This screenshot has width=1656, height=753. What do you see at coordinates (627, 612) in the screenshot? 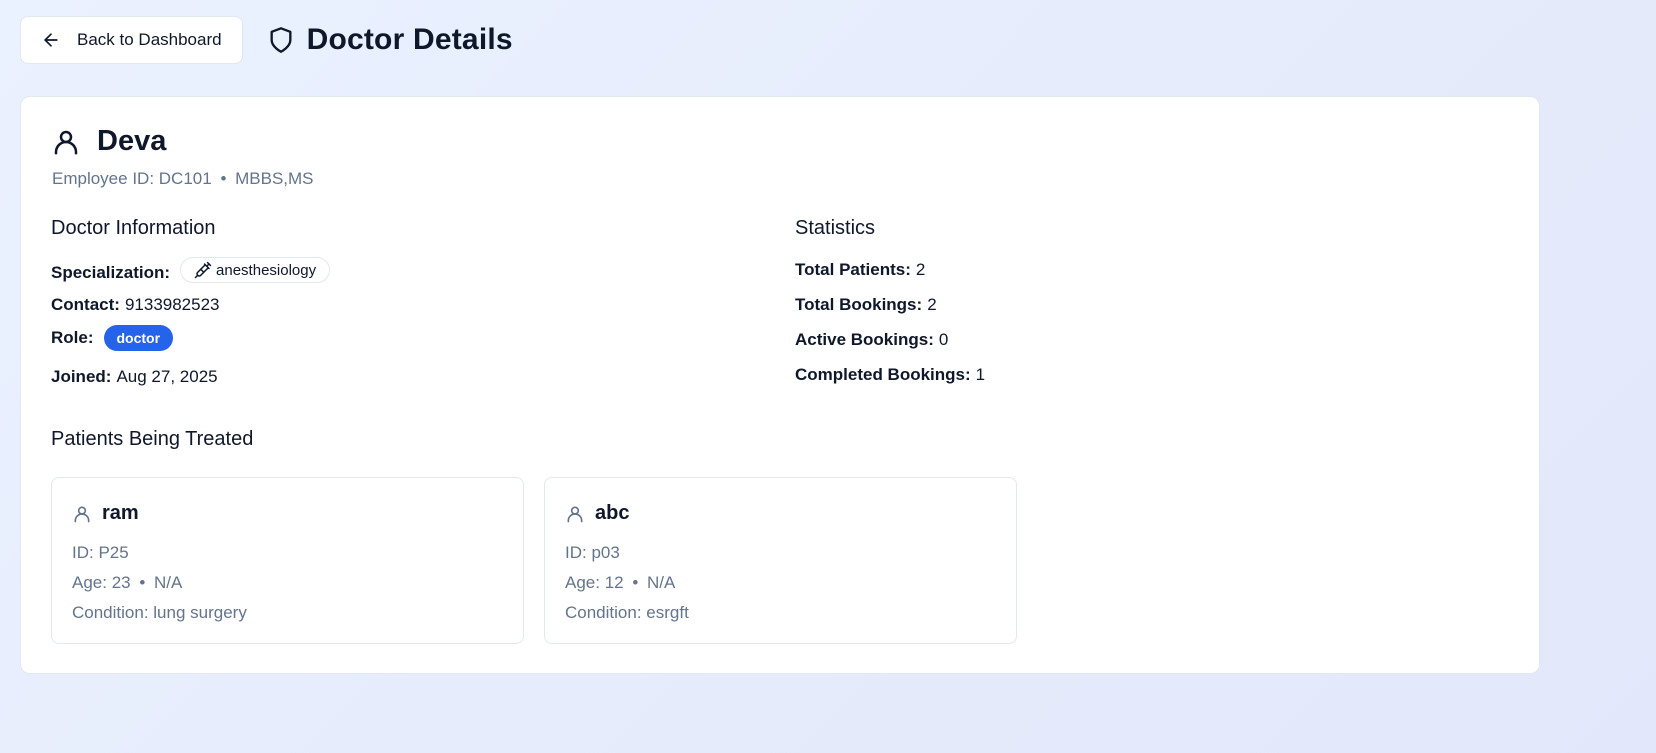
I see `patient-condition: Condition: esrgft` at bounding box center [627, 612].